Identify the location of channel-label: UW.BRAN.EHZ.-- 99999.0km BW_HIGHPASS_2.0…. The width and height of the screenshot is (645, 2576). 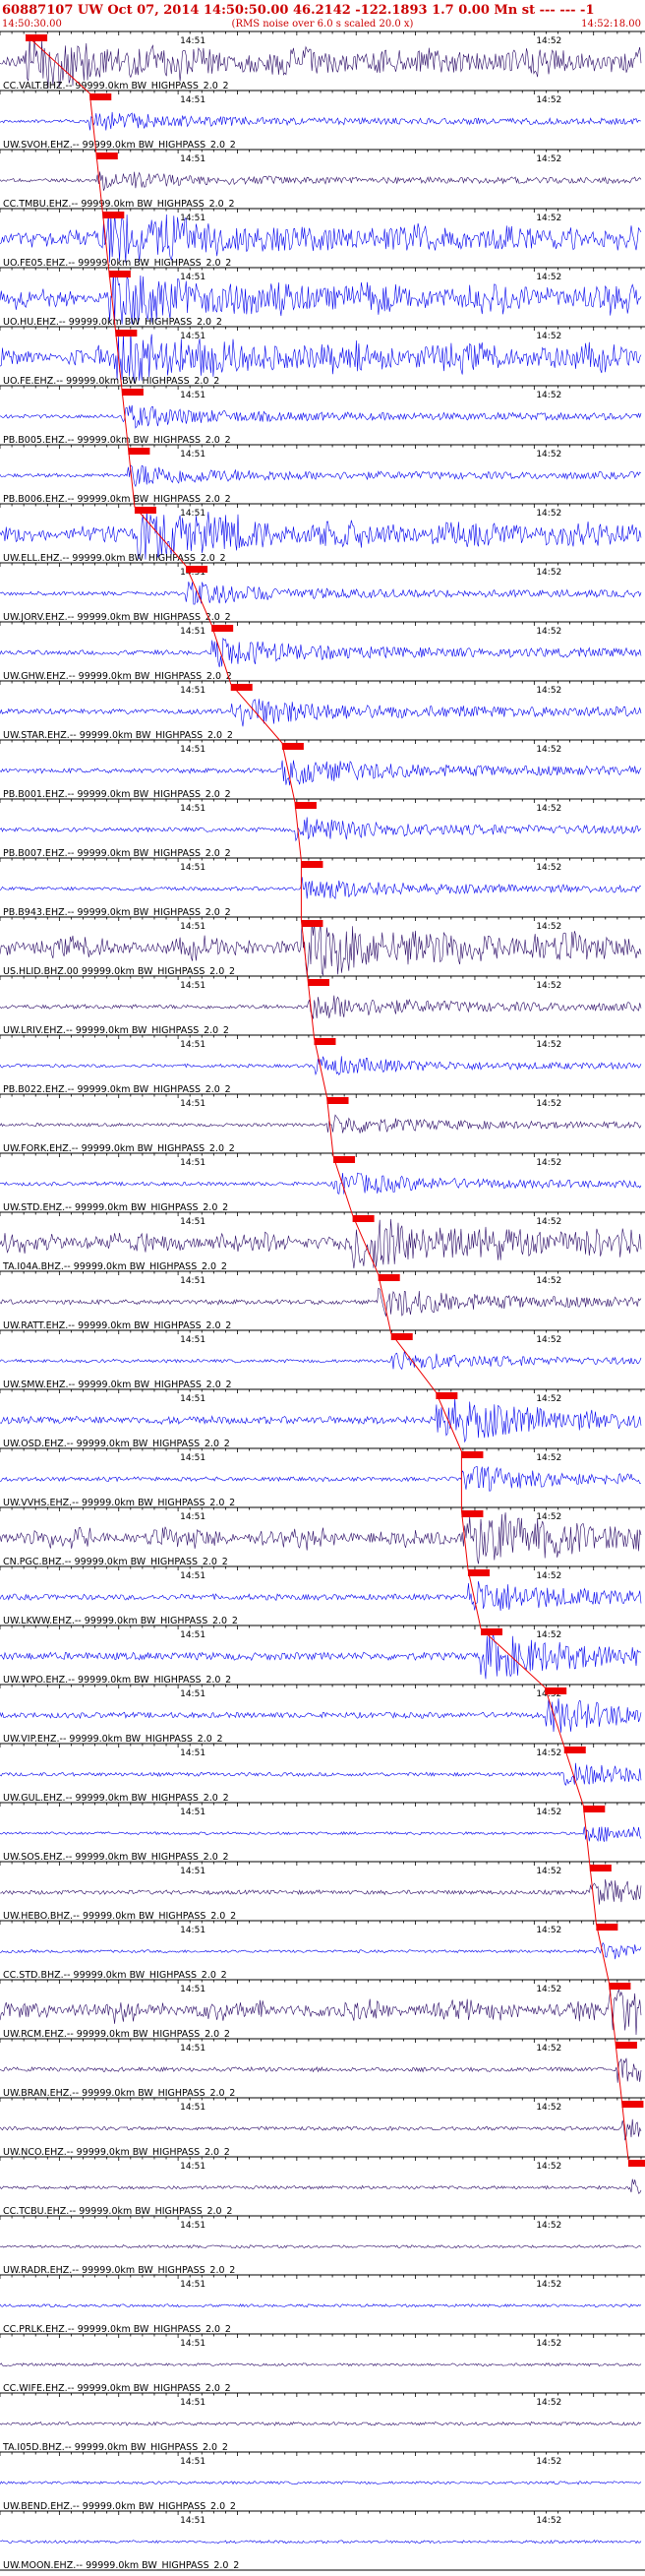
(119, 2093).